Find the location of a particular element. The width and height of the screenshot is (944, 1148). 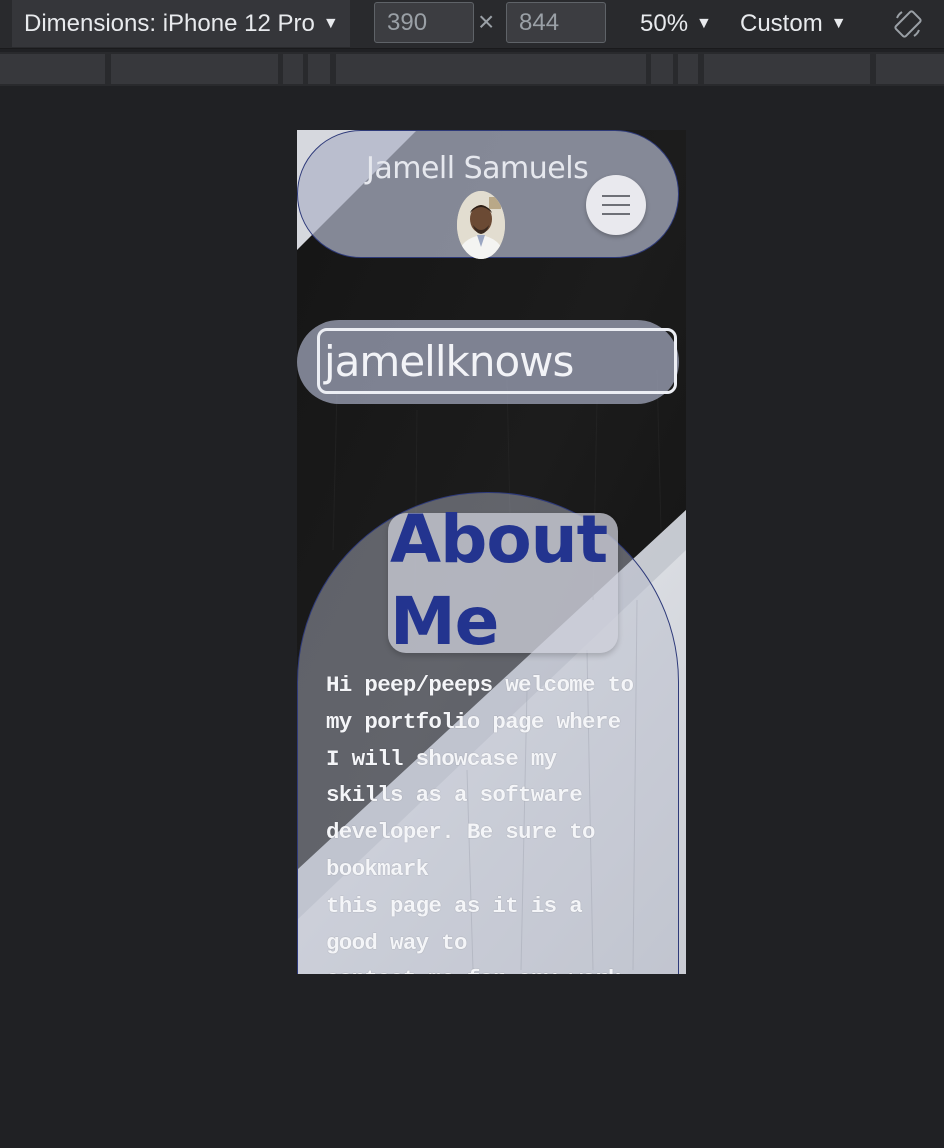

zoom-select-label: 50% is located at coordinates (664, 23).